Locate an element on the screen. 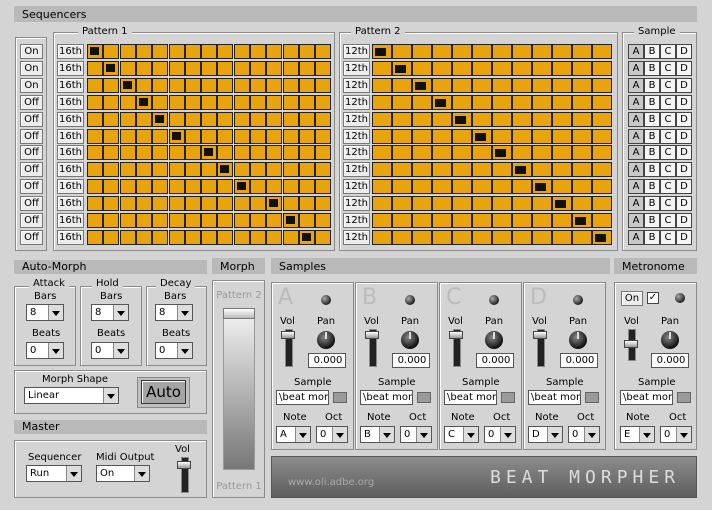 This screenshot has height=510, width=712. hold-beats-select: 0 is located at coordinates (110, 350).